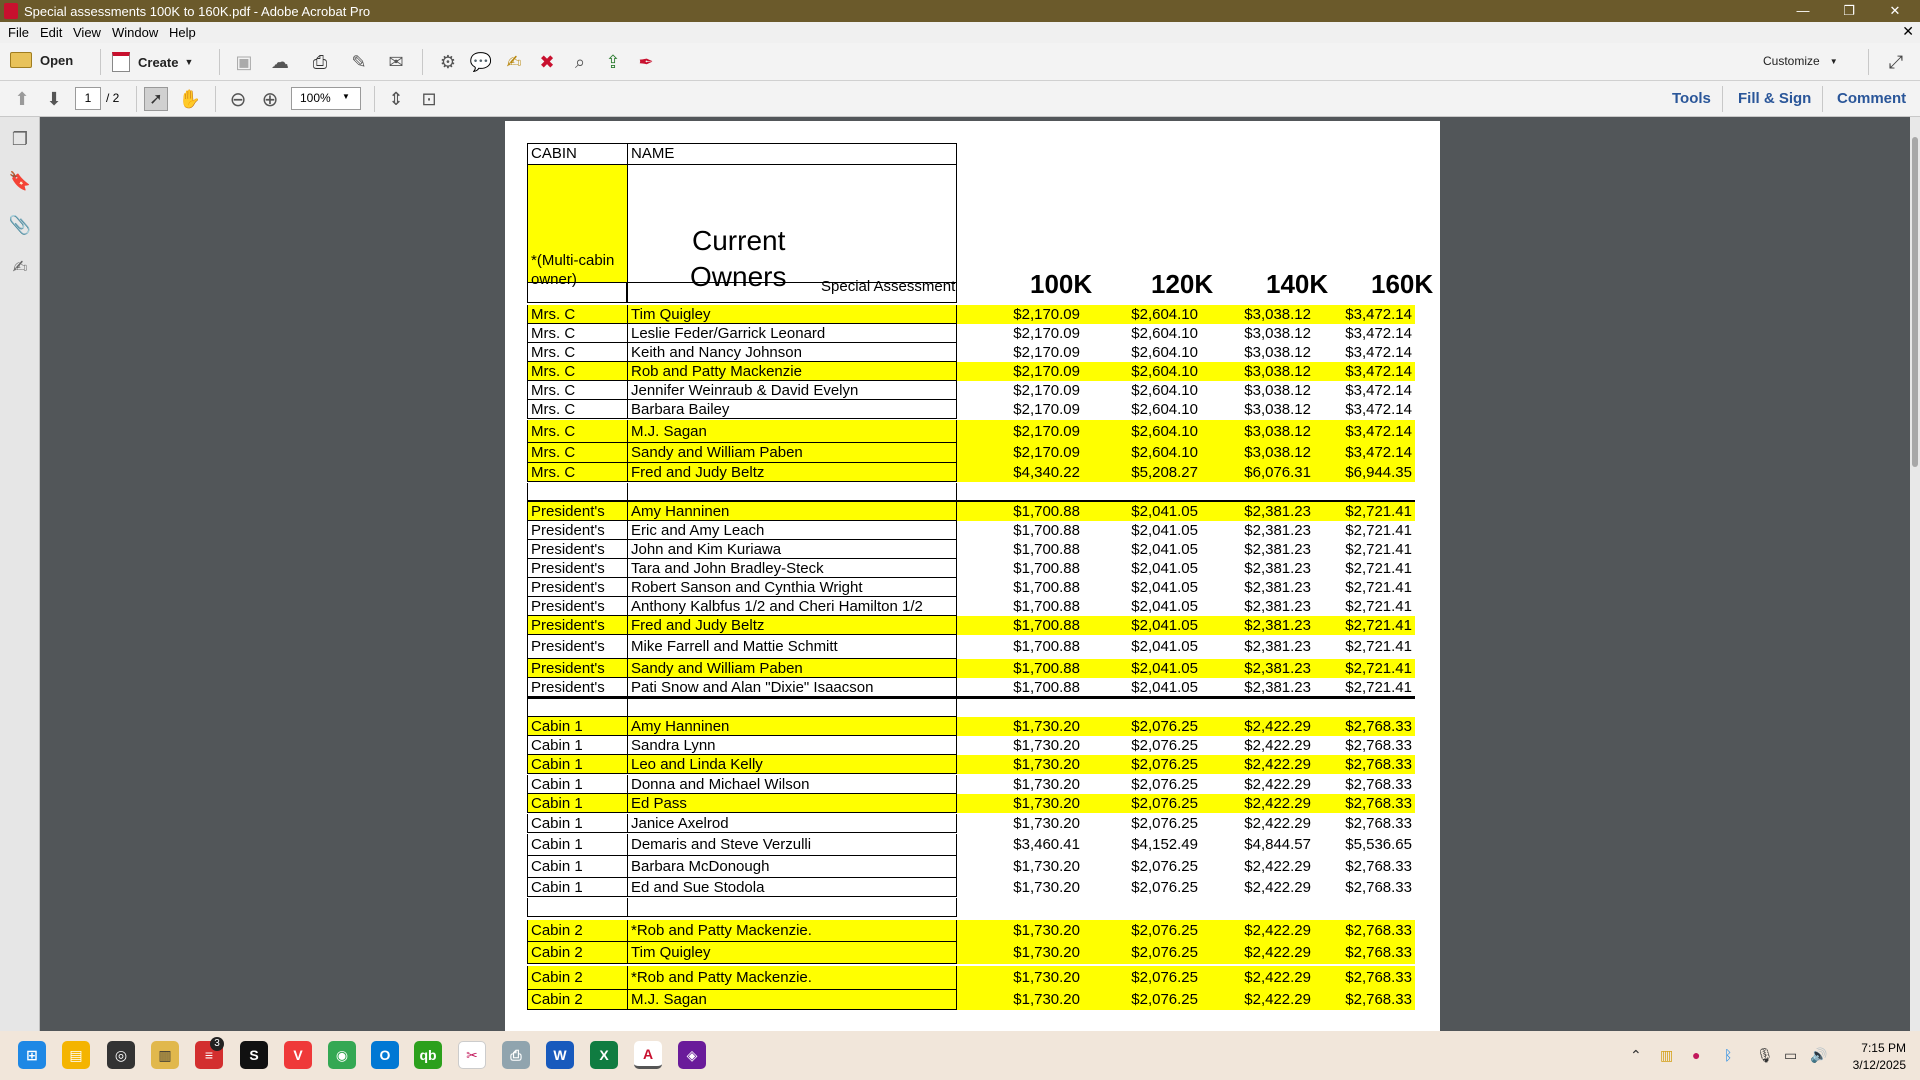 The width and height of the screenshot is (1920, 1080). I want to click on network-icon: ▭, so click(1790, 1055).